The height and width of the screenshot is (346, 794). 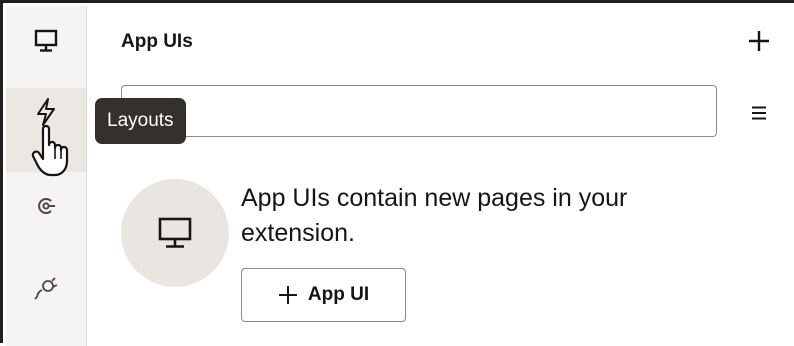 I want to click on add-app-ui-button, so click(x=759, y=41).